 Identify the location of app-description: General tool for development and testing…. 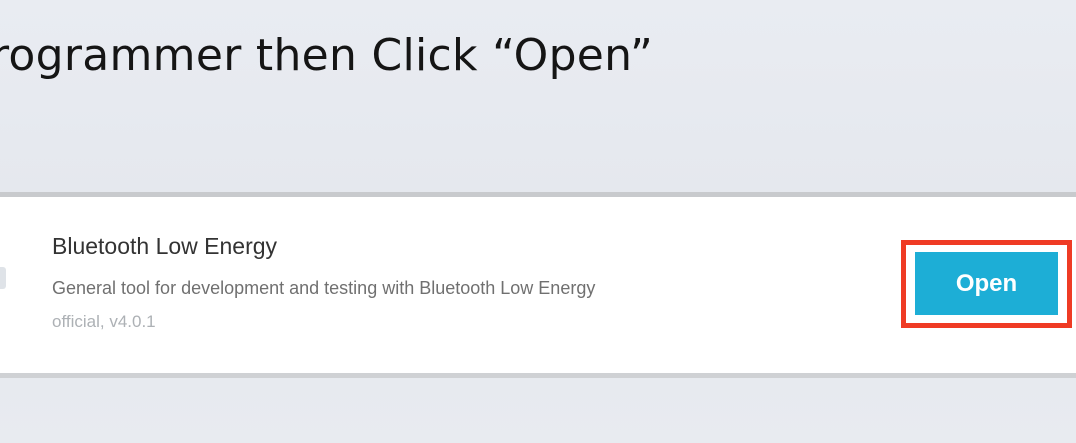
(324, 288).